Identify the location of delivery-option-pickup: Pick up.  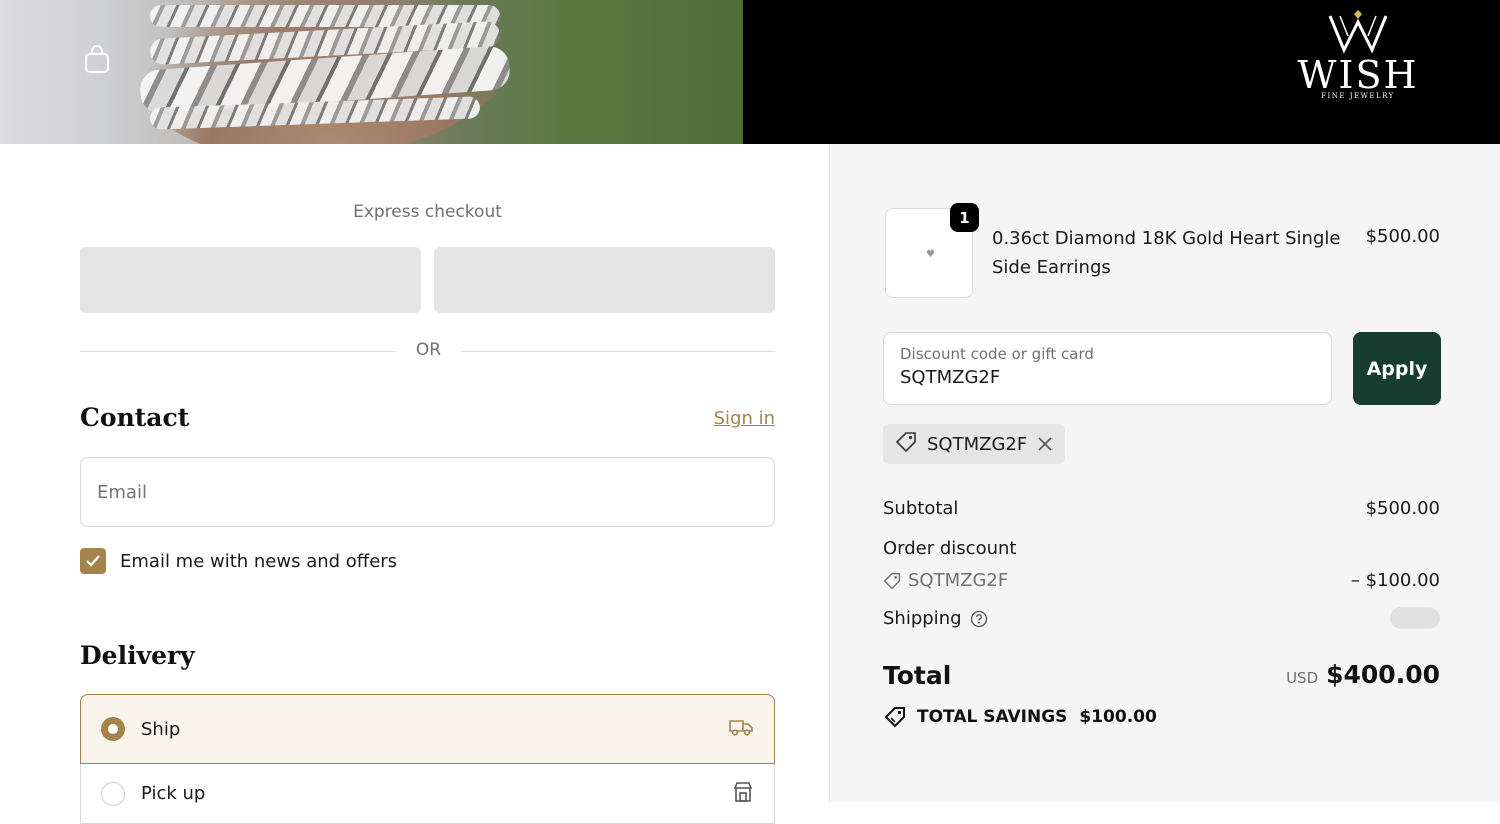
(427, 794).